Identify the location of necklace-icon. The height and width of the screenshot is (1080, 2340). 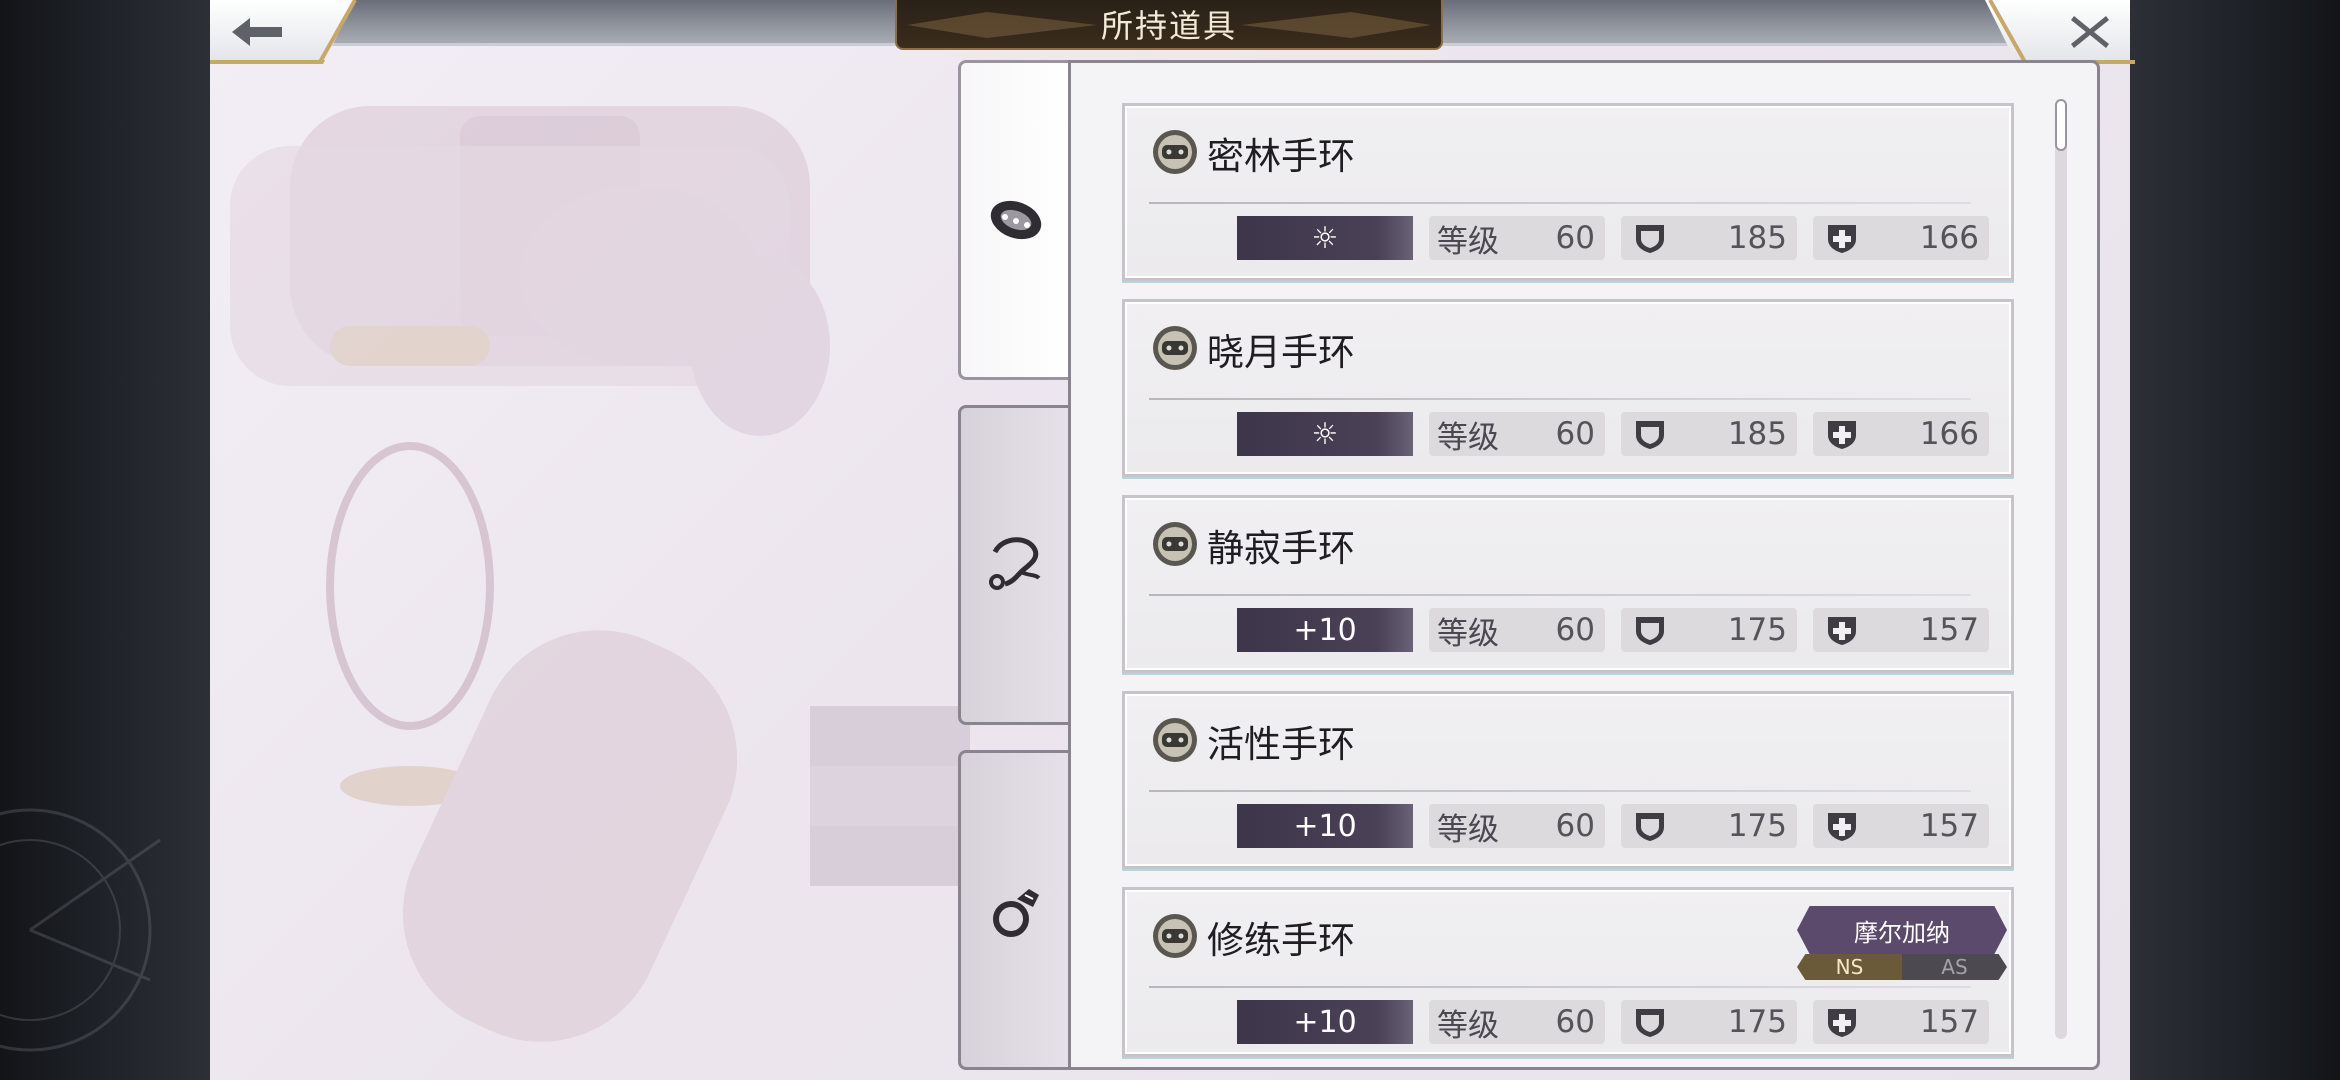
(1015, 563).